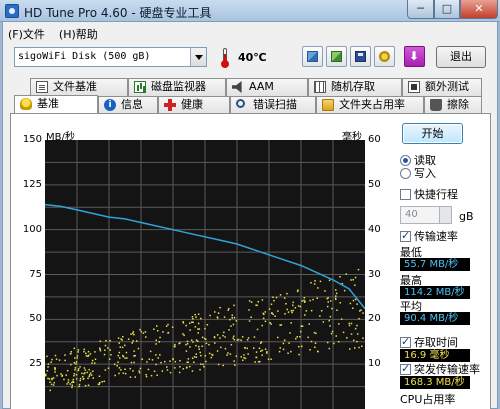 The image size is (500, 409). What do you see at coordinates (336, 56) in the screenshot?
I see `copy-screenshot-button` at bounding box center [336, 56].